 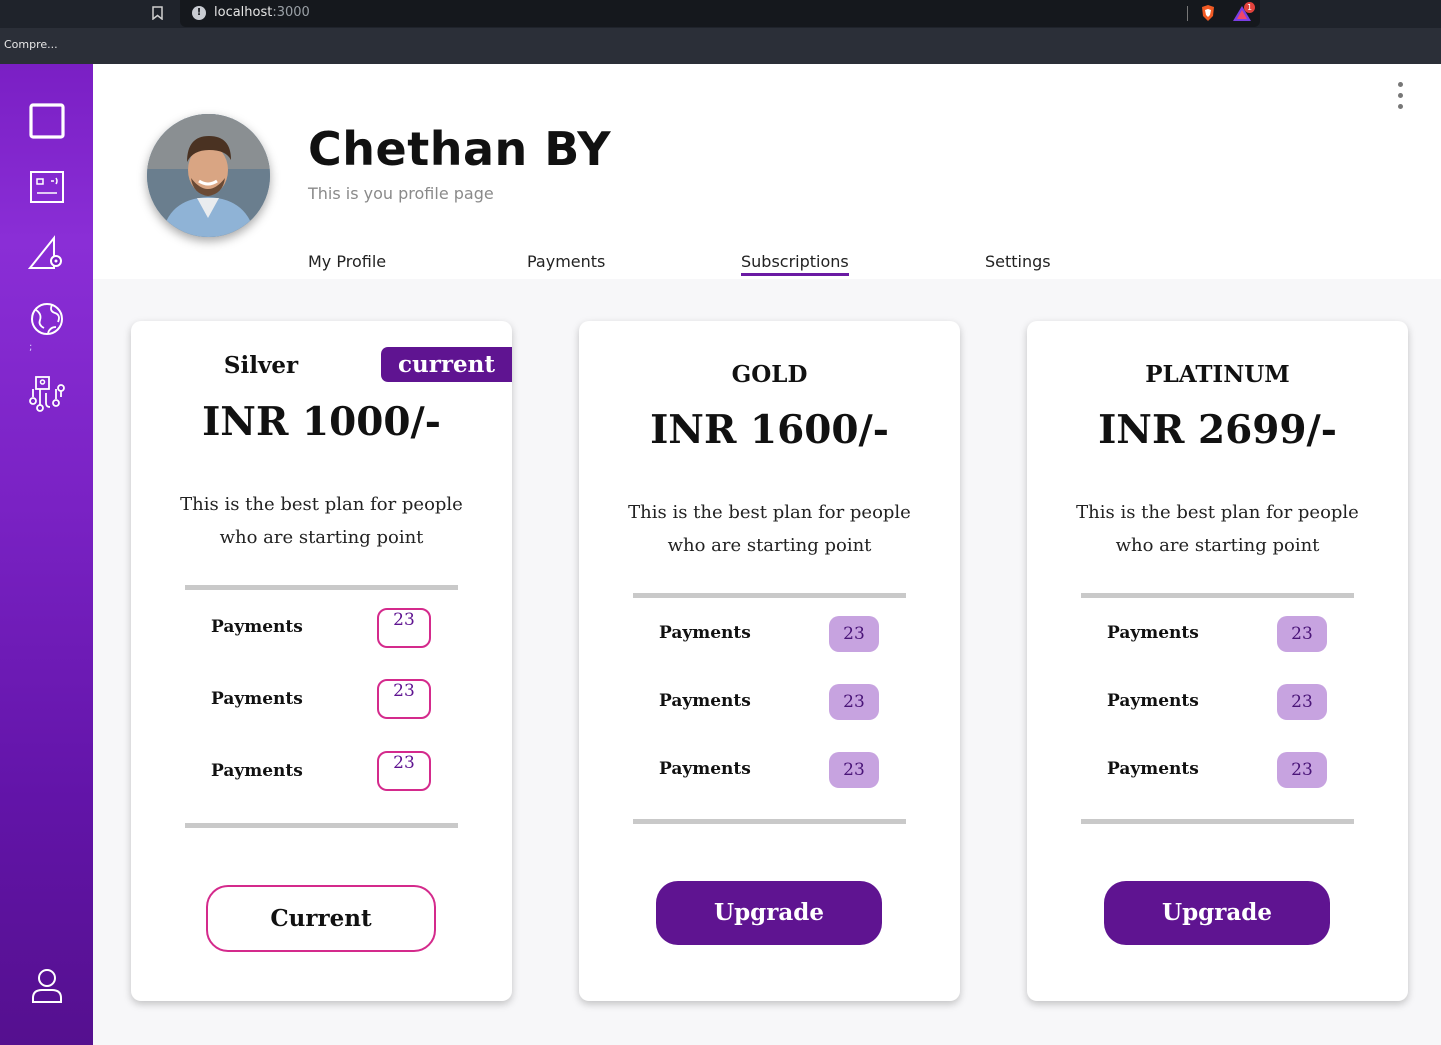 What do you see at coordinates (566, 261) in the screenshot?
I see `tab-payments: Payments` at bounding box center [566, 261].